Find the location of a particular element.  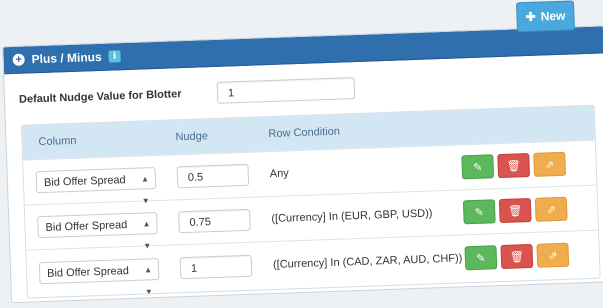

row-condition: ([Currency] In (CAD, ZAR, AUD, CHF)) is located at coordinates (367, 262).